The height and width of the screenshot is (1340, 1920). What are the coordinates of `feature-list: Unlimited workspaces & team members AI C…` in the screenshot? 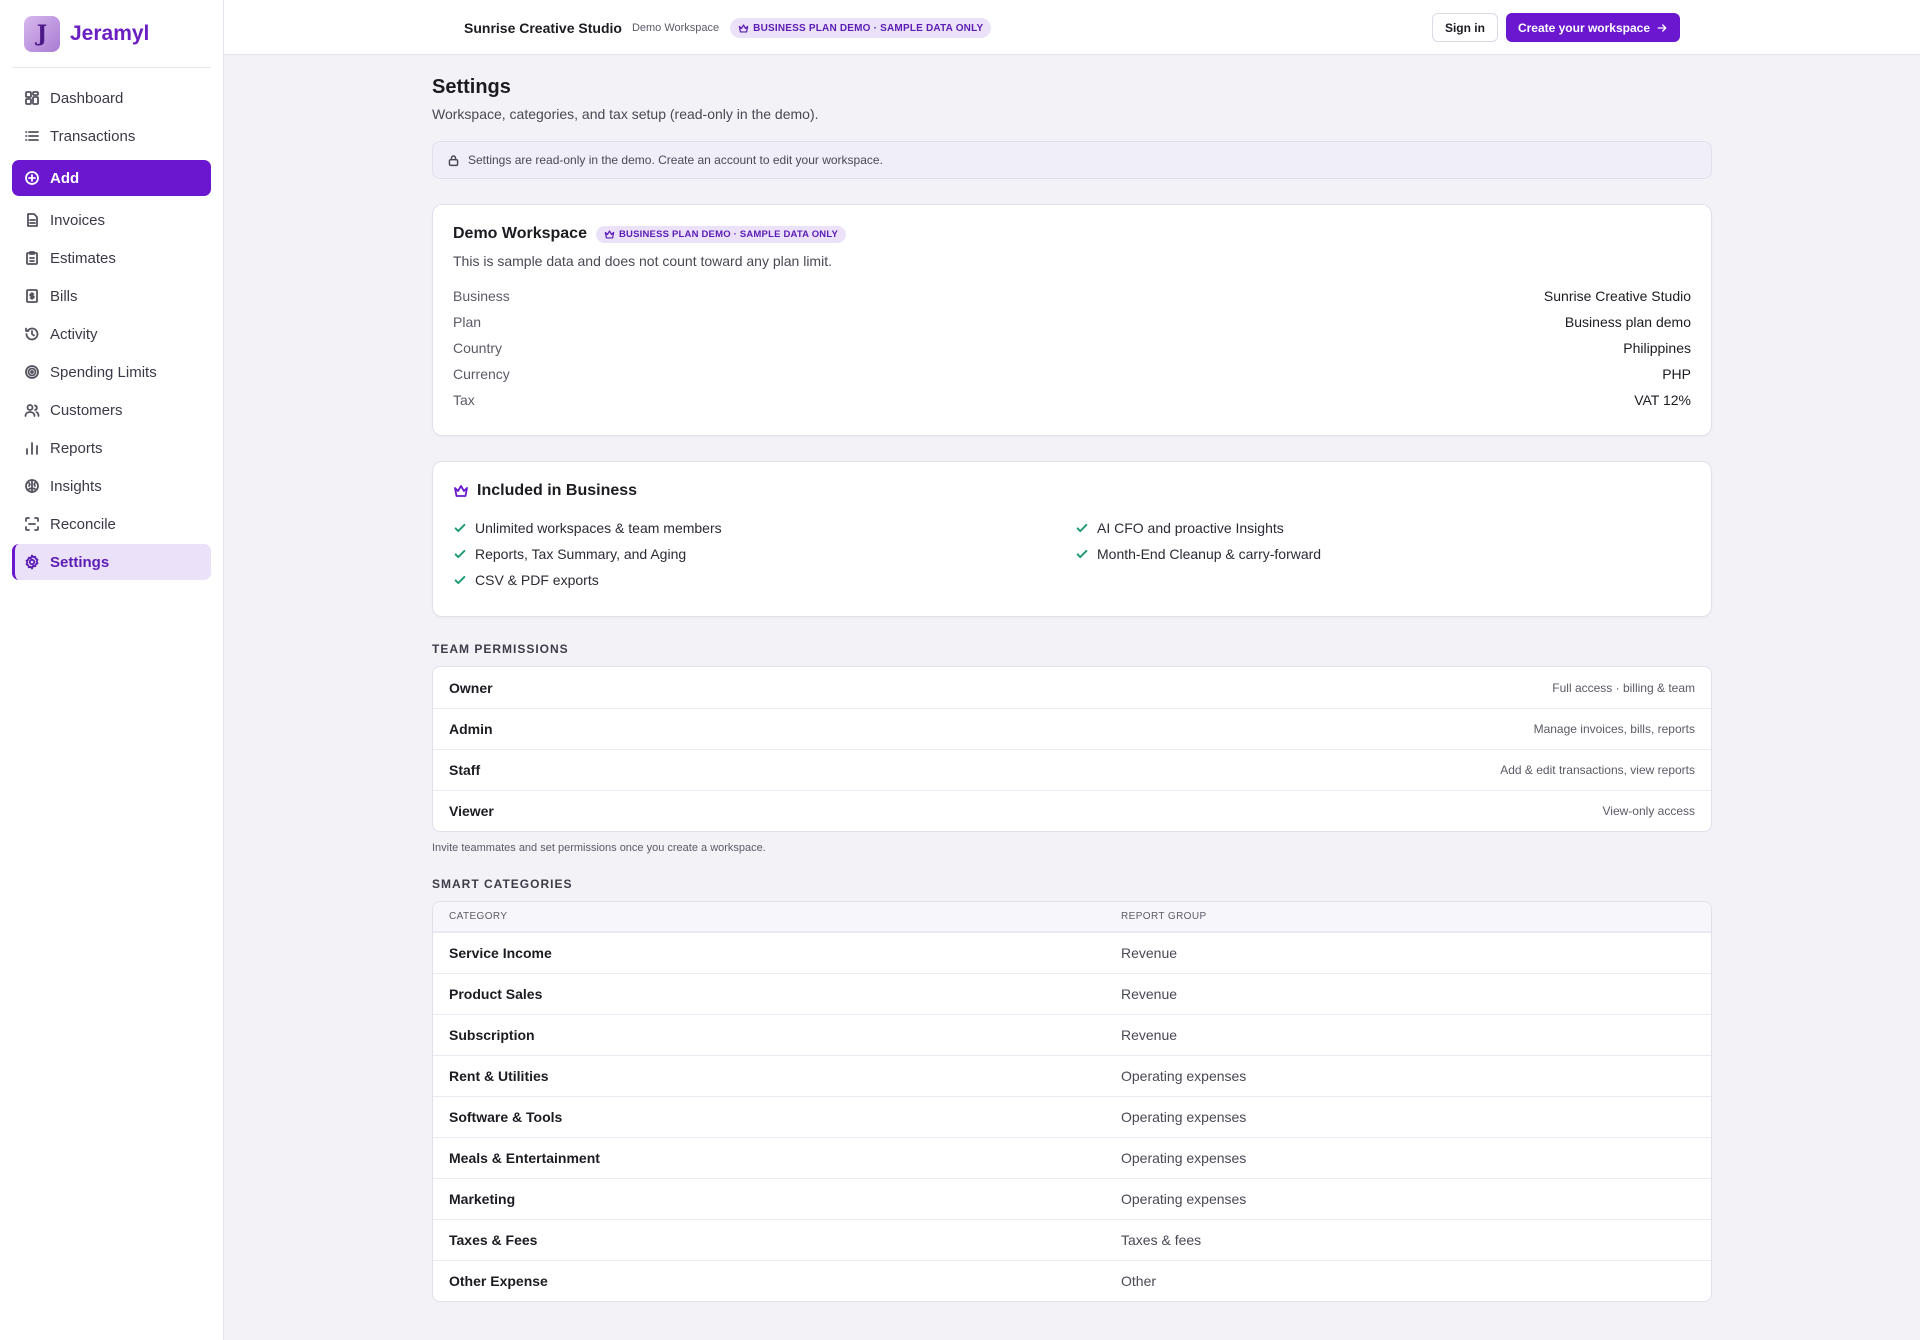 It's located at (1072, 554).